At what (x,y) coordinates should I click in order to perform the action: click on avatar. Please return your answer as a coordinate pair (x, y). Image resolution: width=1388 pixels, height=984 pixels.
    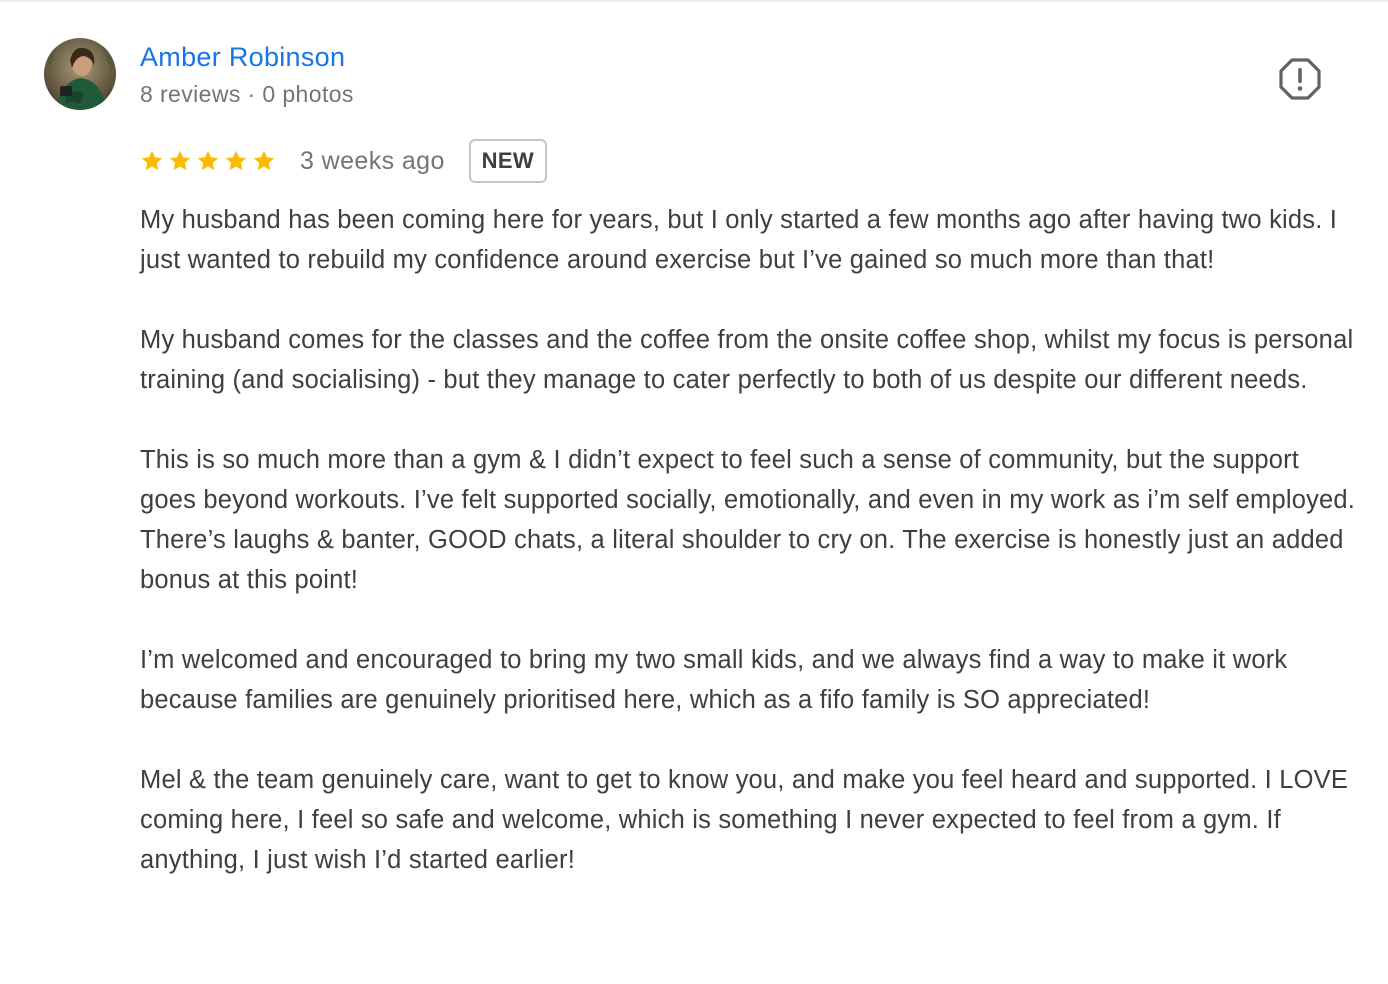
    Looking at the image, I should click on (80, 74).